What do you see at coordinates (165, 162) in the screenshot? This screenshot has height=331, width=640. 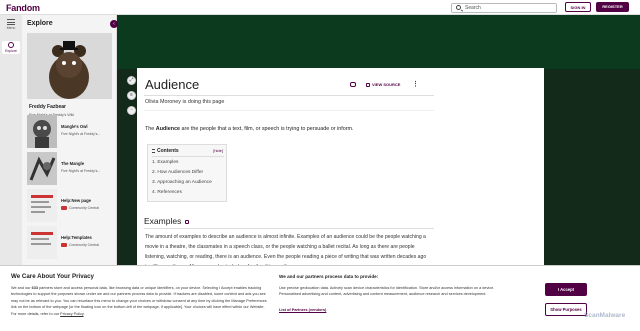 I see `toc-item: 1. Examples` at bounding box center [165, 162].